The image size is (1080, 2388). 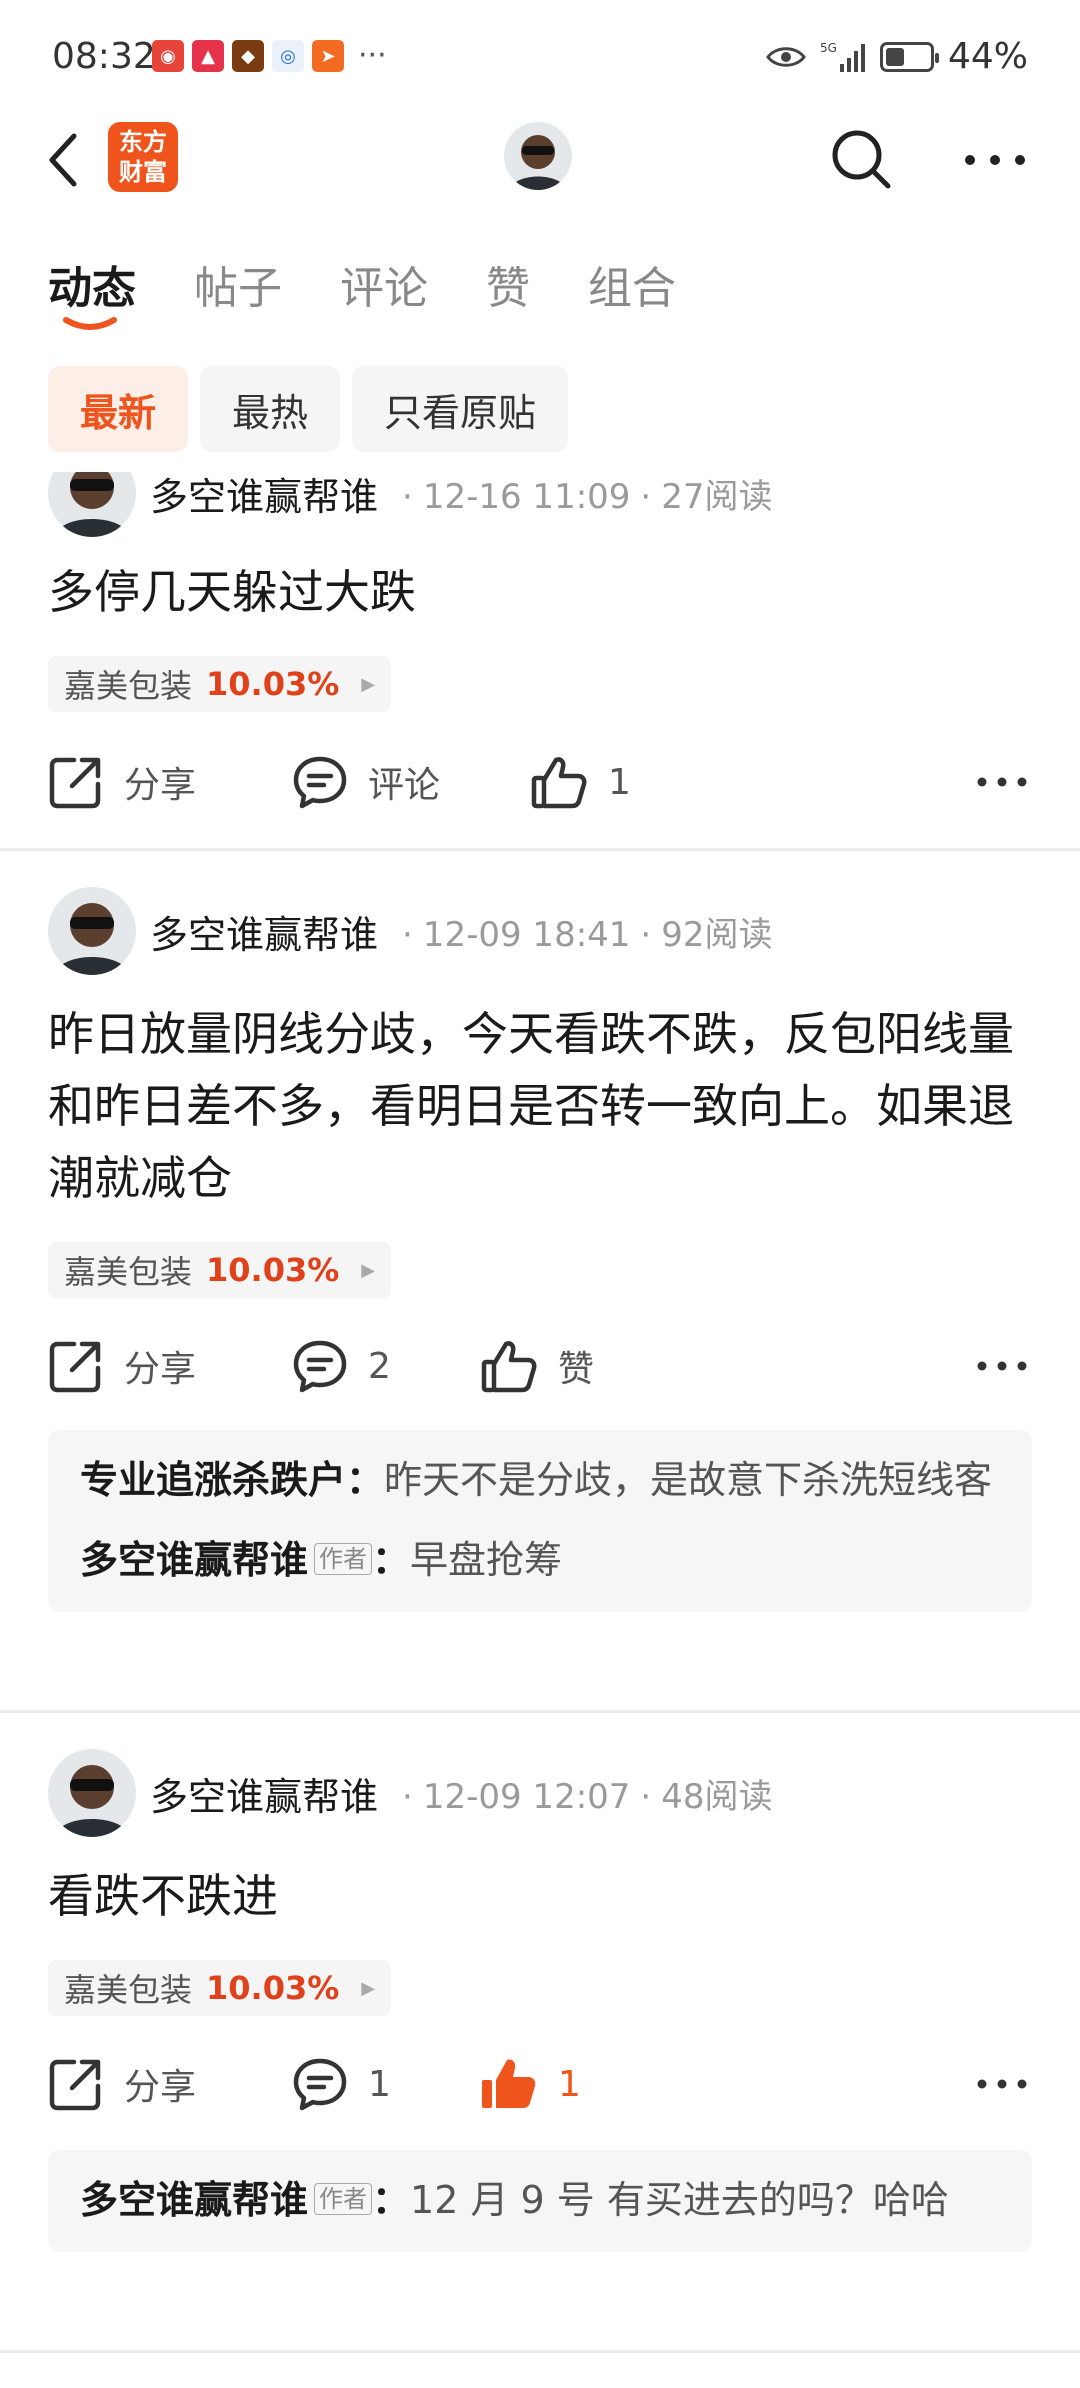 I want to click on comment-item: 多空谁赢帮谁 作者 ：12 月 9 号 有买进去的吗？哈哈, so click(x=540, y=2200).